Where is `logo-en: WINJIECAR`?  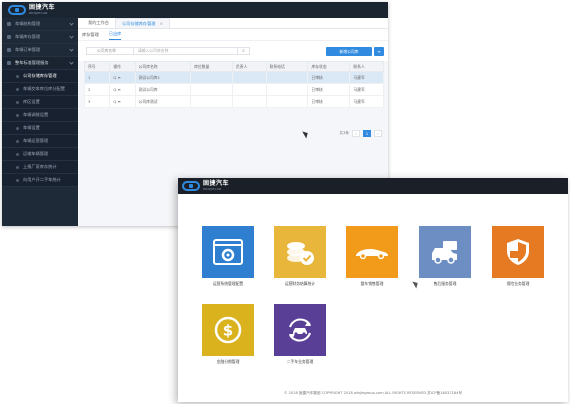
logo-en: WINJIECAR is located at coordinates (38, 13).